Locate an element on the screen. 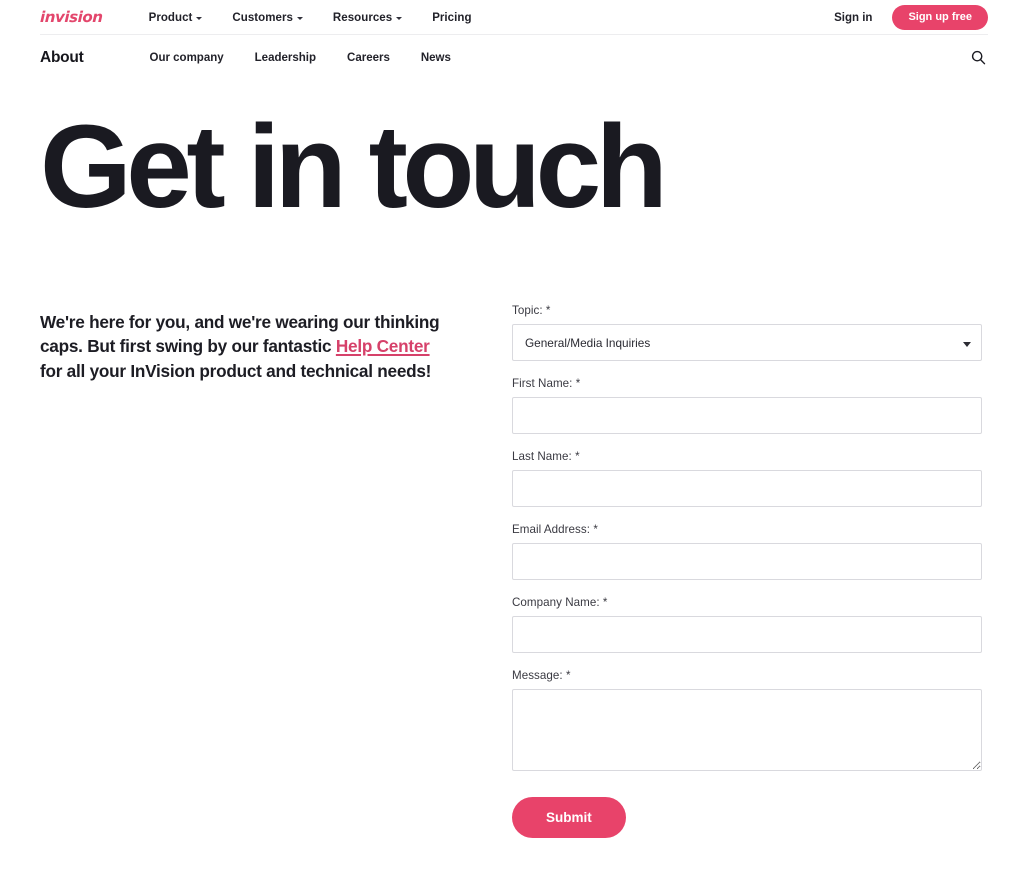 The image size is (1024, 883). field-company: Company Name: * is located at coordinates (747, 624).